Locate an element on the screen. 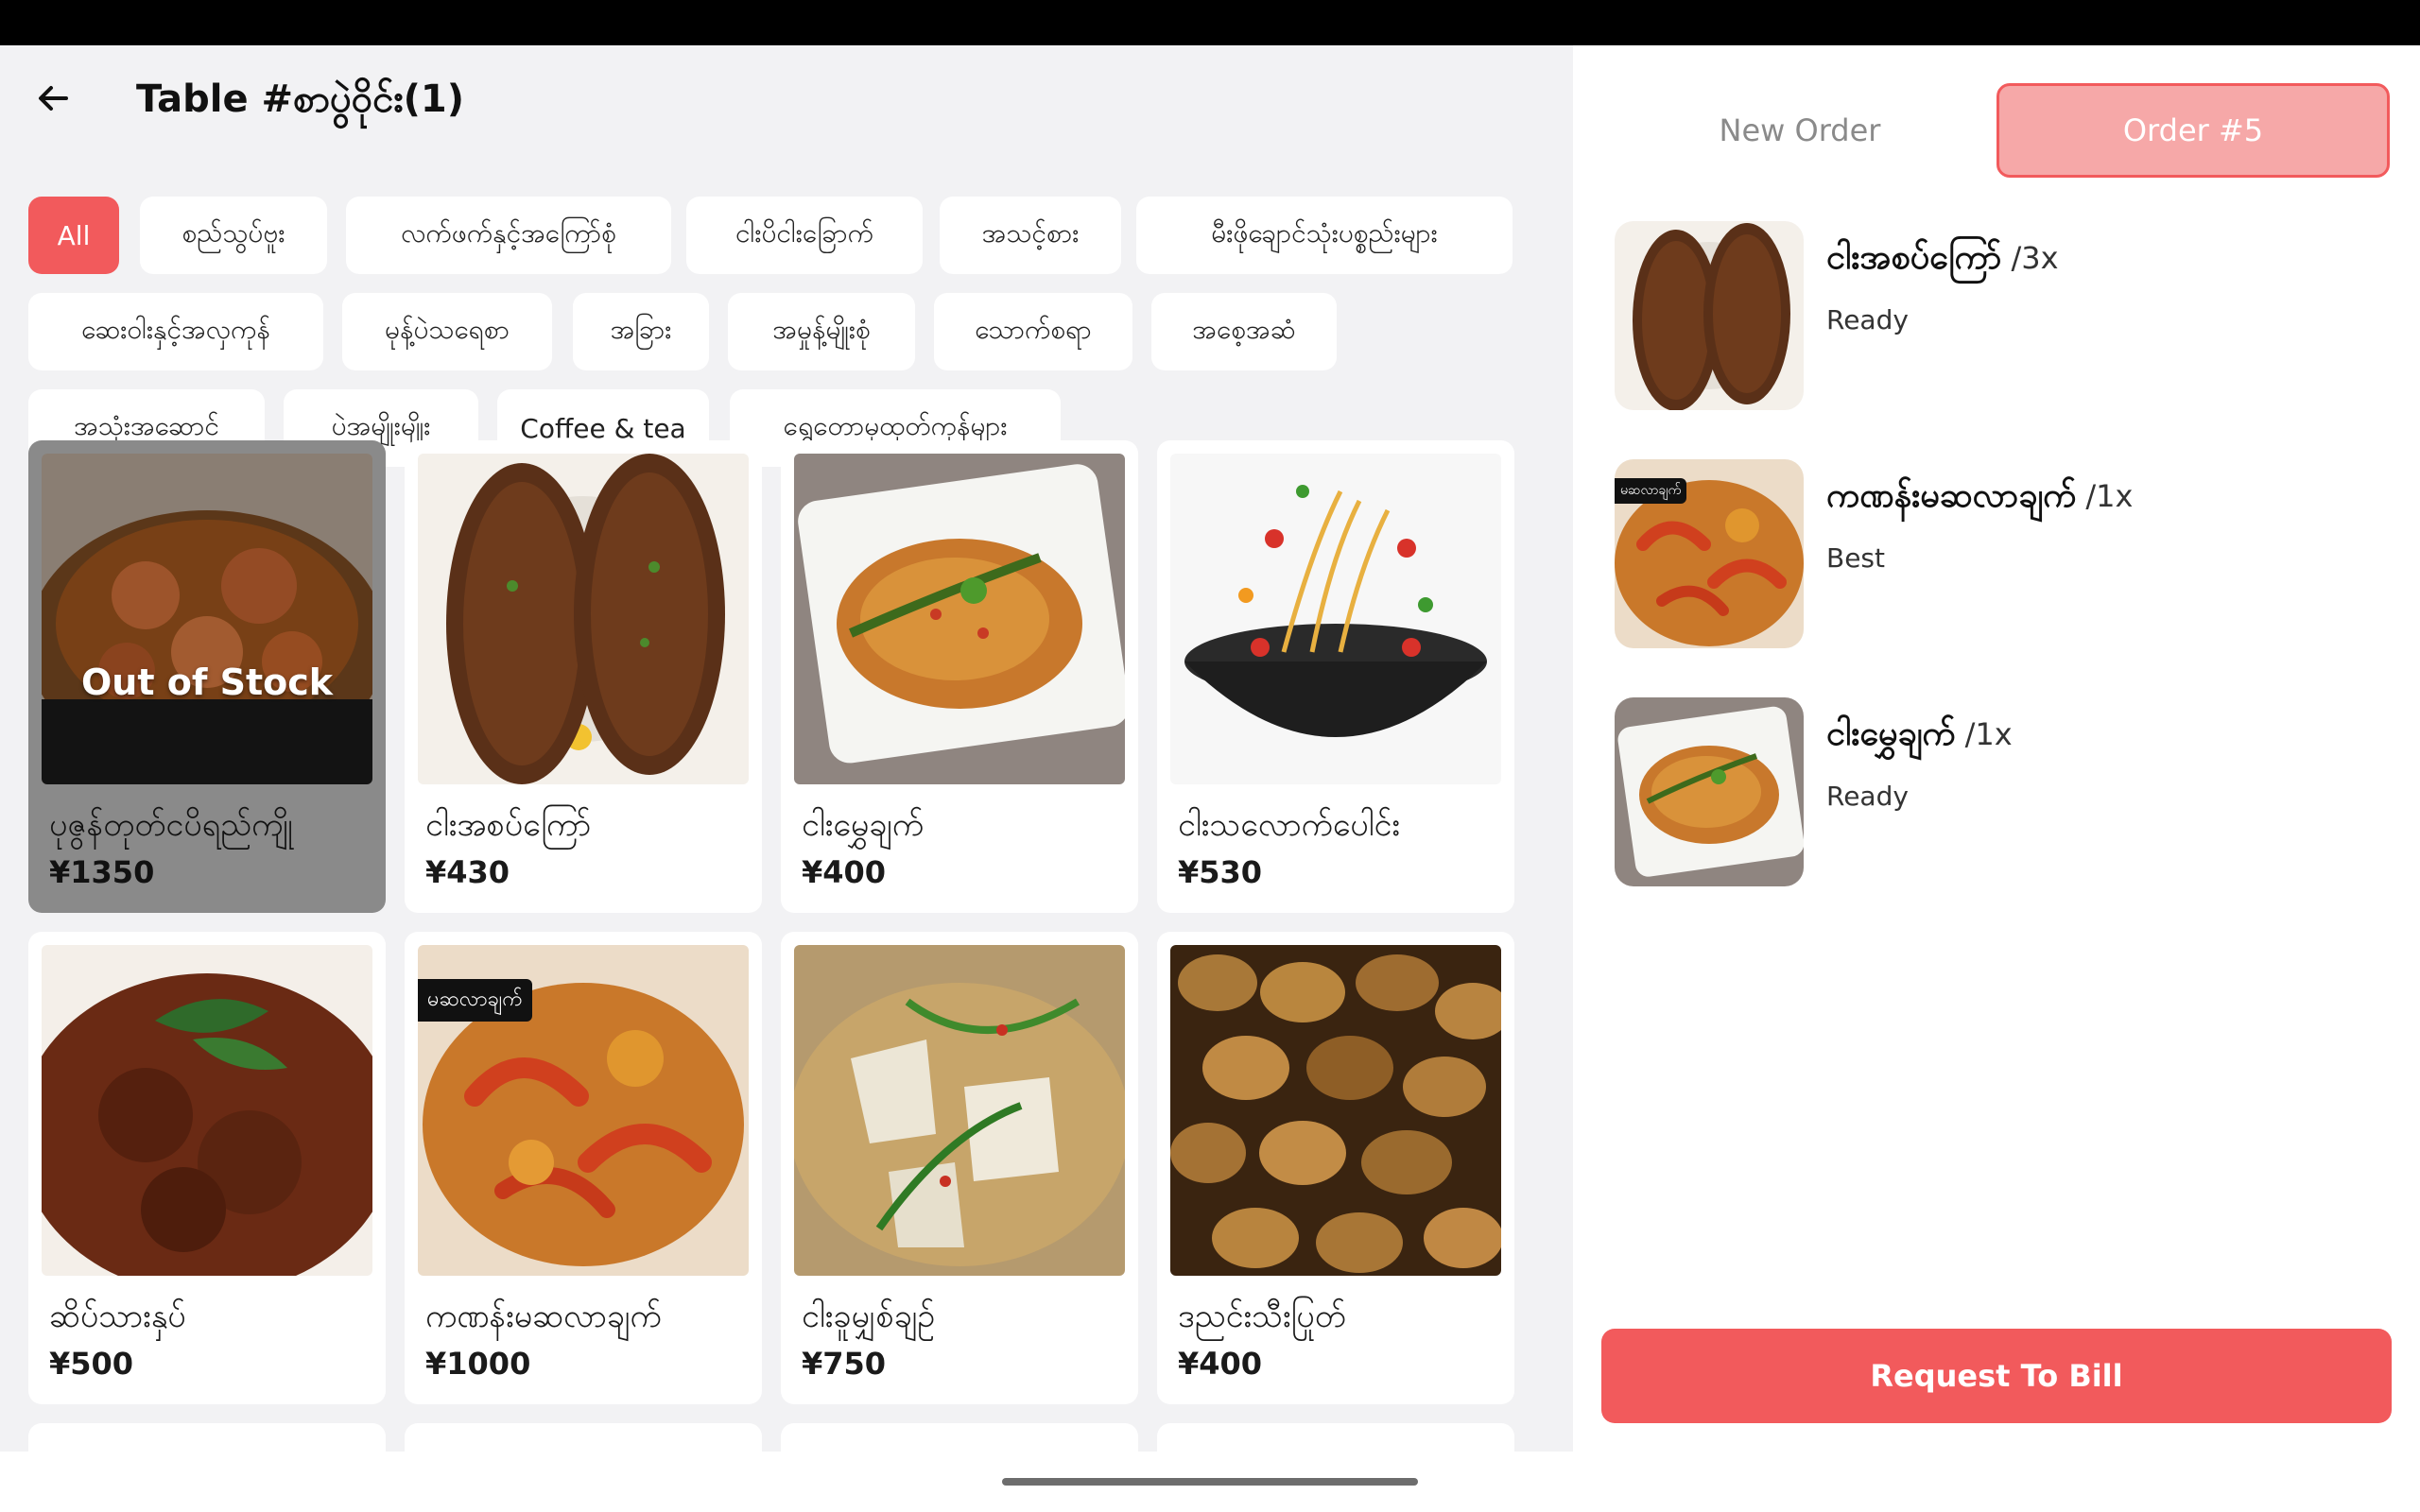 The image size is (2420, 1512). category-chip: စည်သွပ်ဗူး is located at coordinates (234, 235).